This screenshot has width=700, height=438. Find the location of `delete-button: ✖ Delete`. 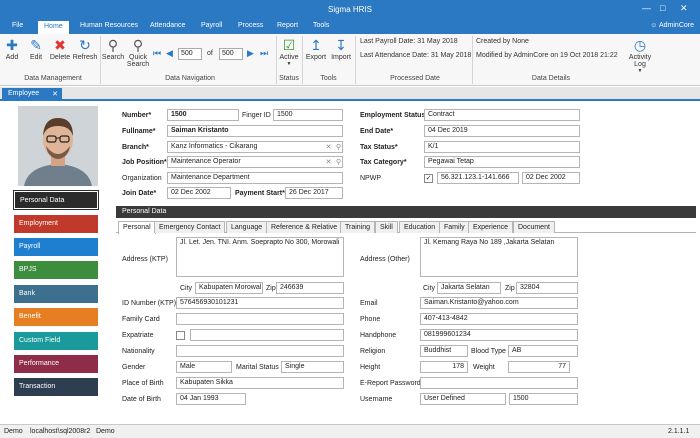

delete-button: ✖ Delete is located at coordinates (60, 48).